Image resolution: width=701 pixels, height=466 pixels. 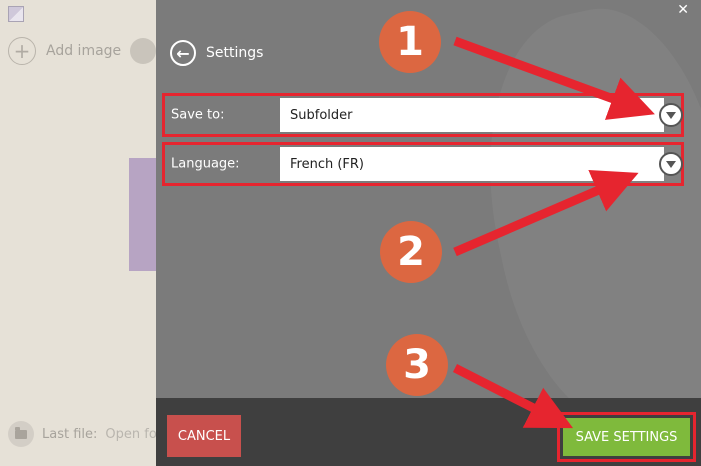 What do you see at coordinates (472, 115) in the screenshot?
I see `save-to-dropdown: Subfolder` at bounding box center [472, 115].